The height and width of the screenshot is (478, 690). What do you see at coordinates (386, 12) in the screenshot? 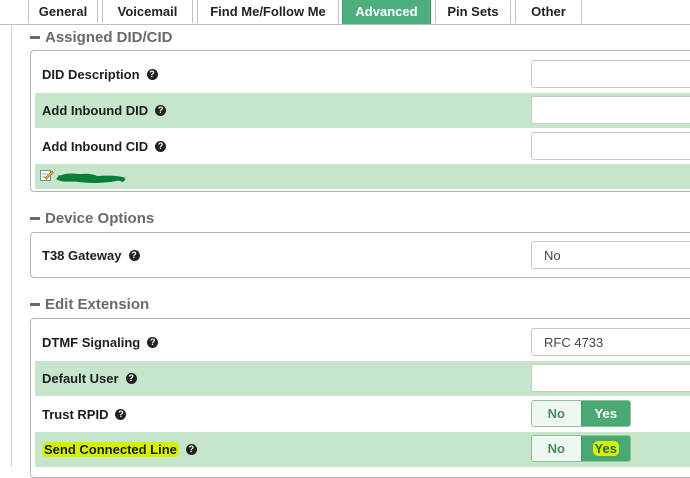
I see `tab-advanced: Advanced` at bounding box center [386, 12].